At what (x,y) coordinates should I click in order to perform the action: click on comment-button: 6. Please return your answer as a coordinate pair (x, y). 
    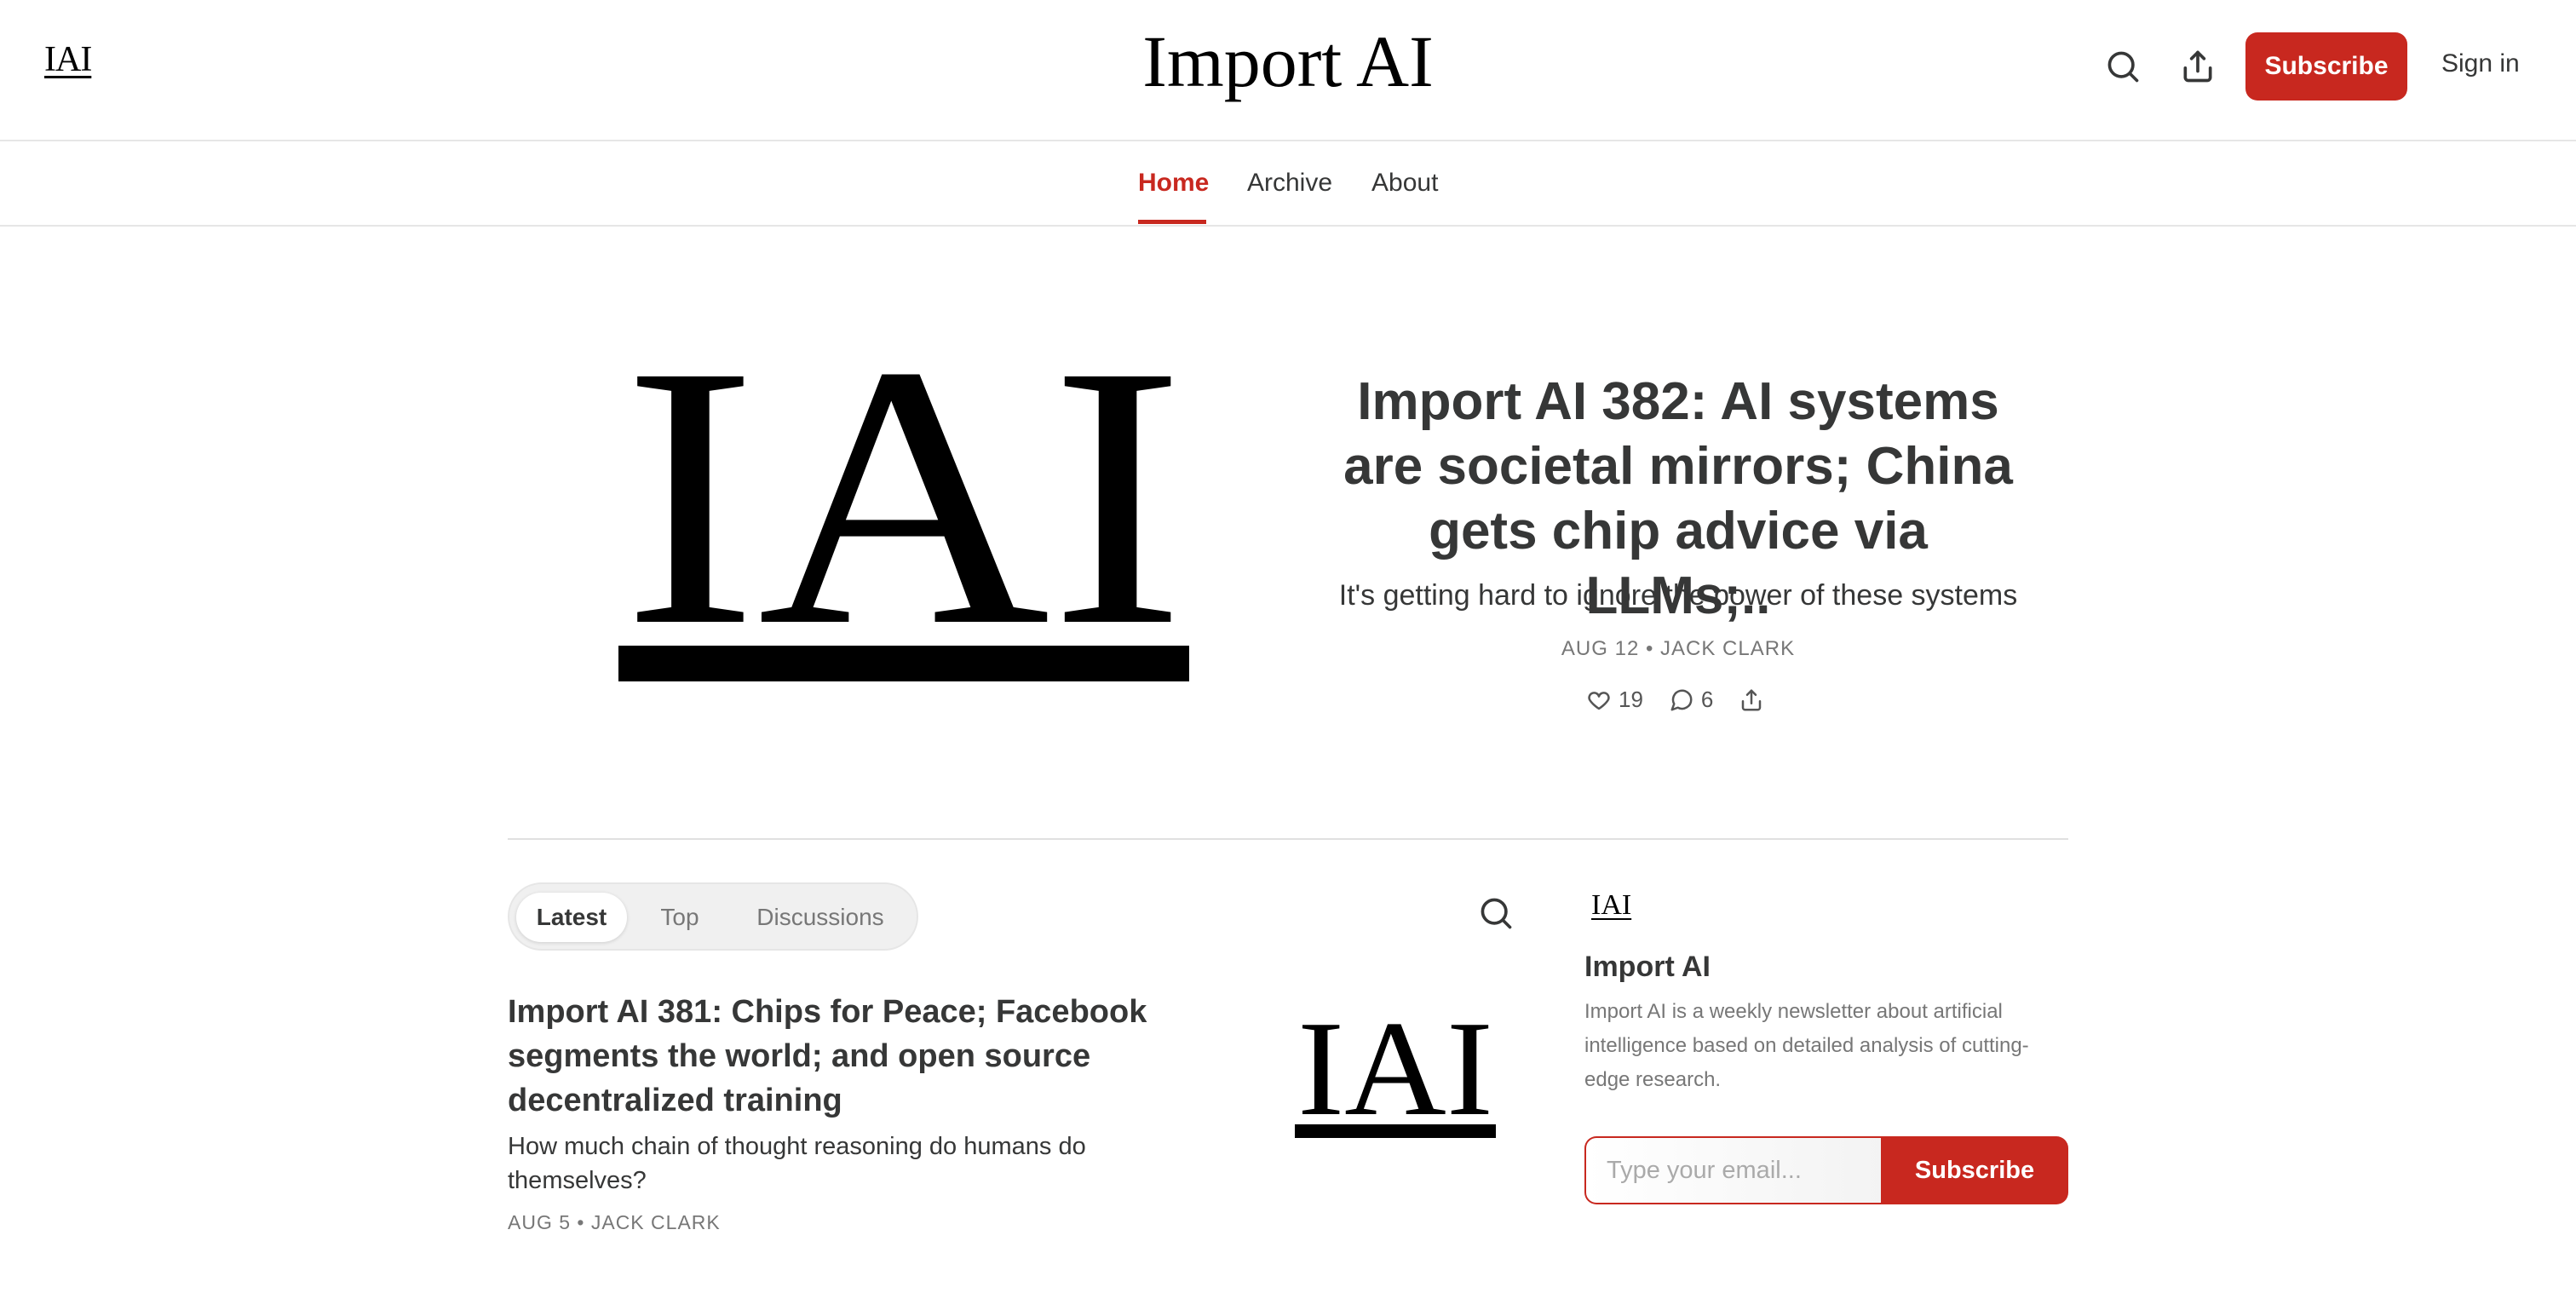
    Looking at the image, I should click on (1691, 700).